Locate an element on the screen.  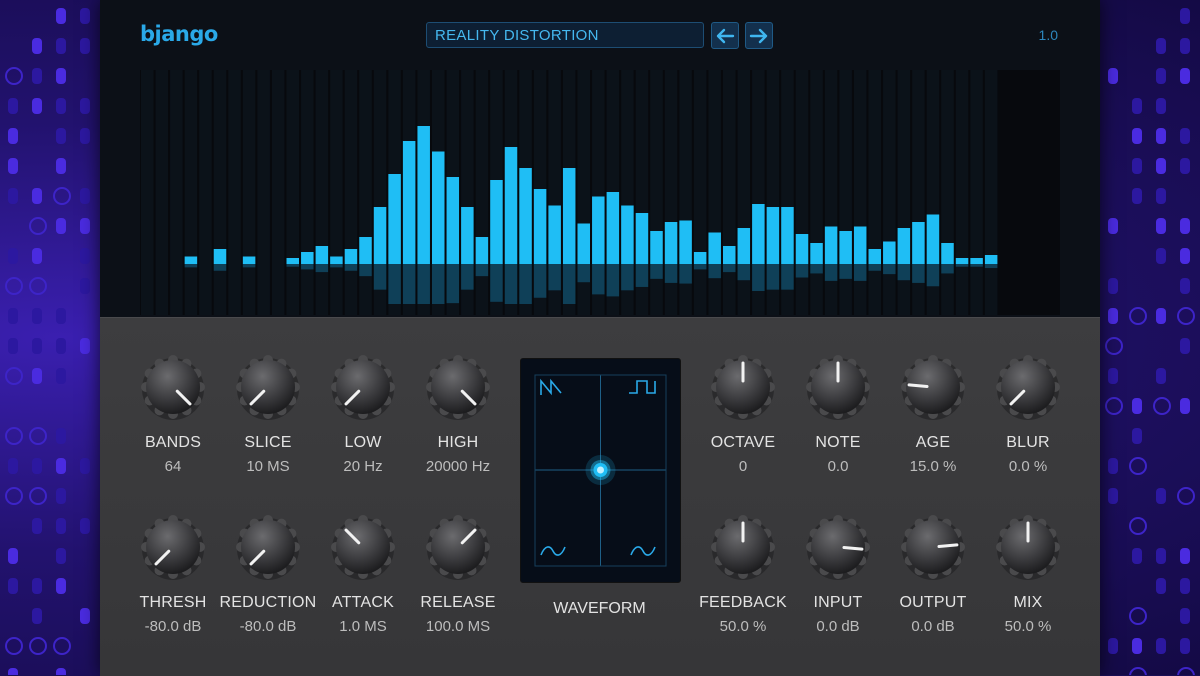
thresh-knob is located at coordinates (173, 547).